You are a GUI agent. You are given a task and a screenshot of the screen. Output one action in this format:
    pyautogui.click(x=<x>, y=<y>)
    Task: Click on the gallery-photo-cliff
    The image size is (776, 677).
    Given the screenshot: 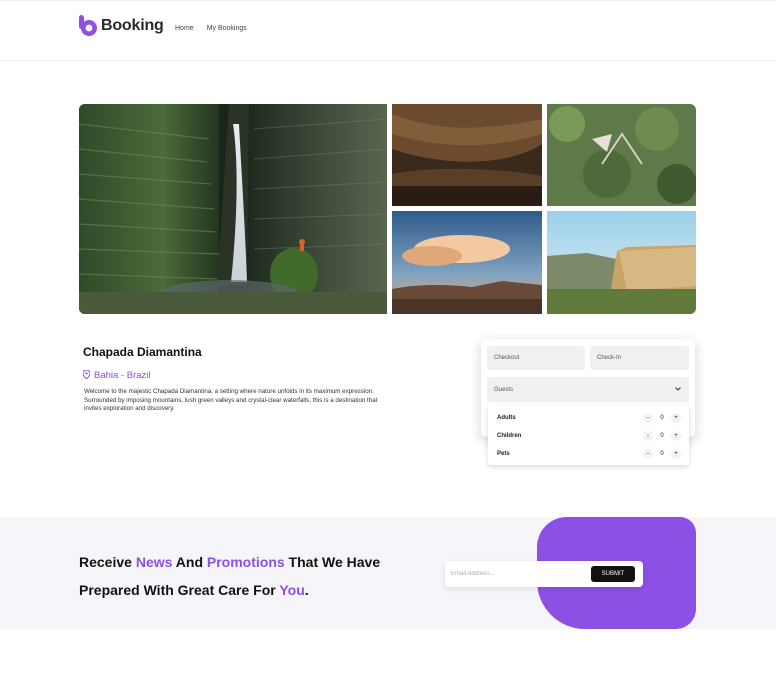 What is the action you would take?
    pyautogui.click(x=621, y=262)
    